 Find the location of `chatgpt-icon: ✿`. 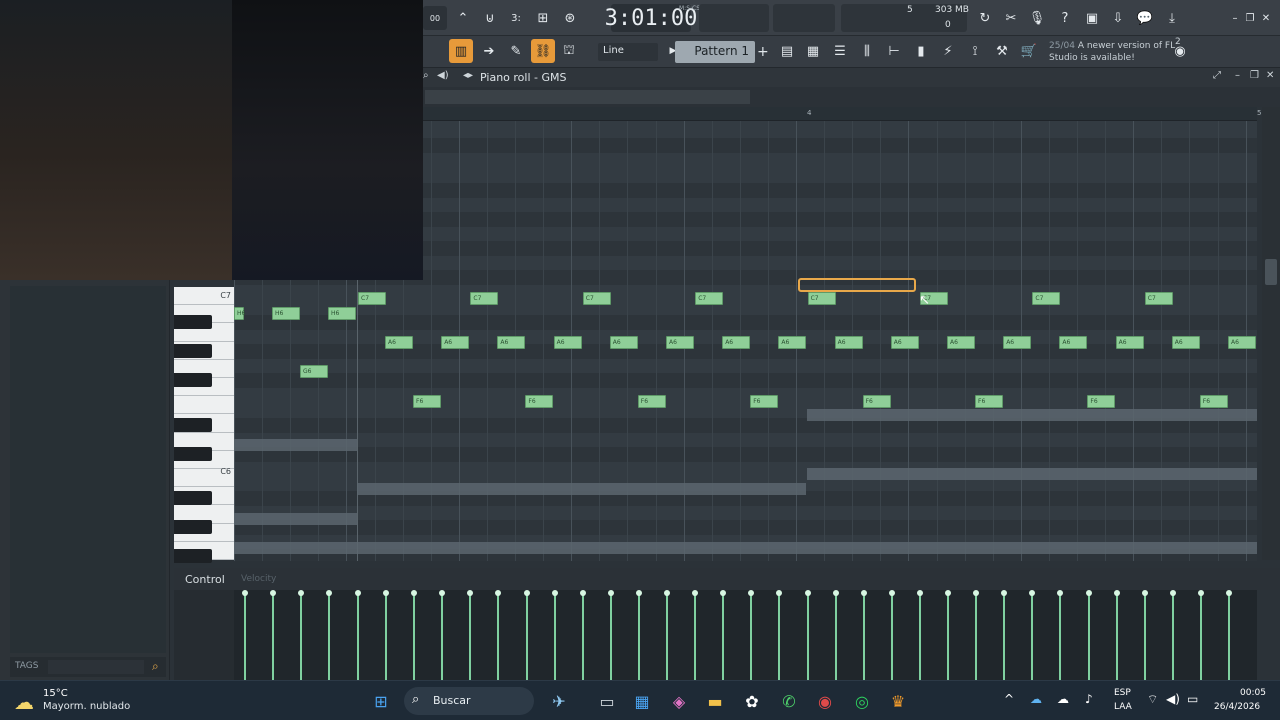

chatgpt-icon: ✿ is located at coordinates (752, 701).